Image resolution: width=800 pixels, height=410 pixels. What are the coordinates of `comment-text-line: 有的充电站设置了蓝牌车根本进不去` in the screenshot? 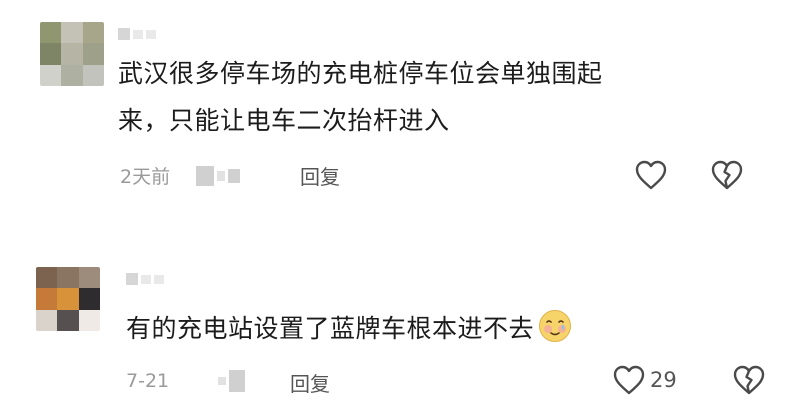 It's located at (330, 328).